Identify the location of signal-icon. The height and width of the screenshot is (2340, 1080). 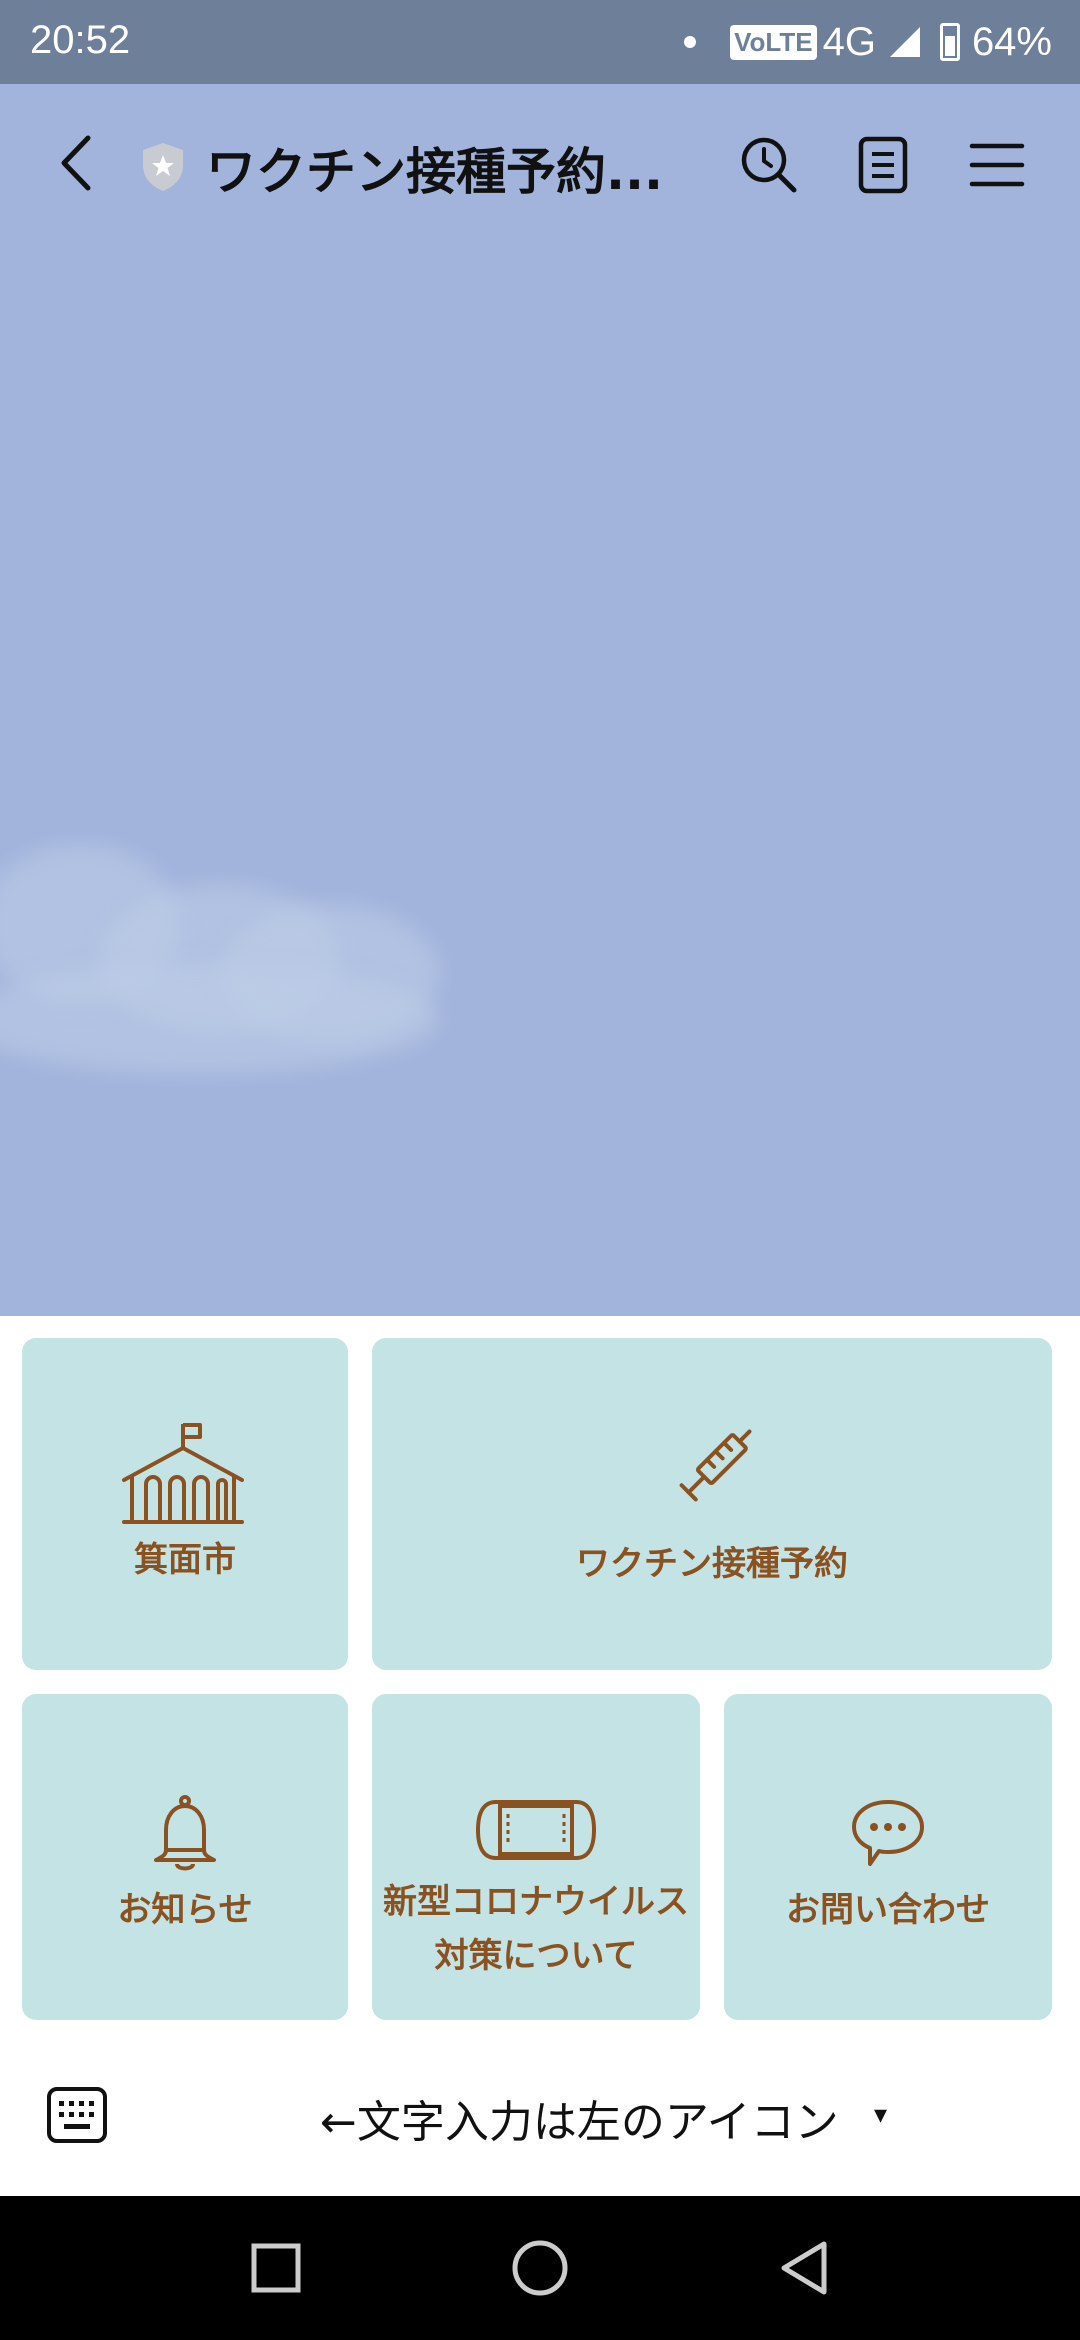
(904, 42).